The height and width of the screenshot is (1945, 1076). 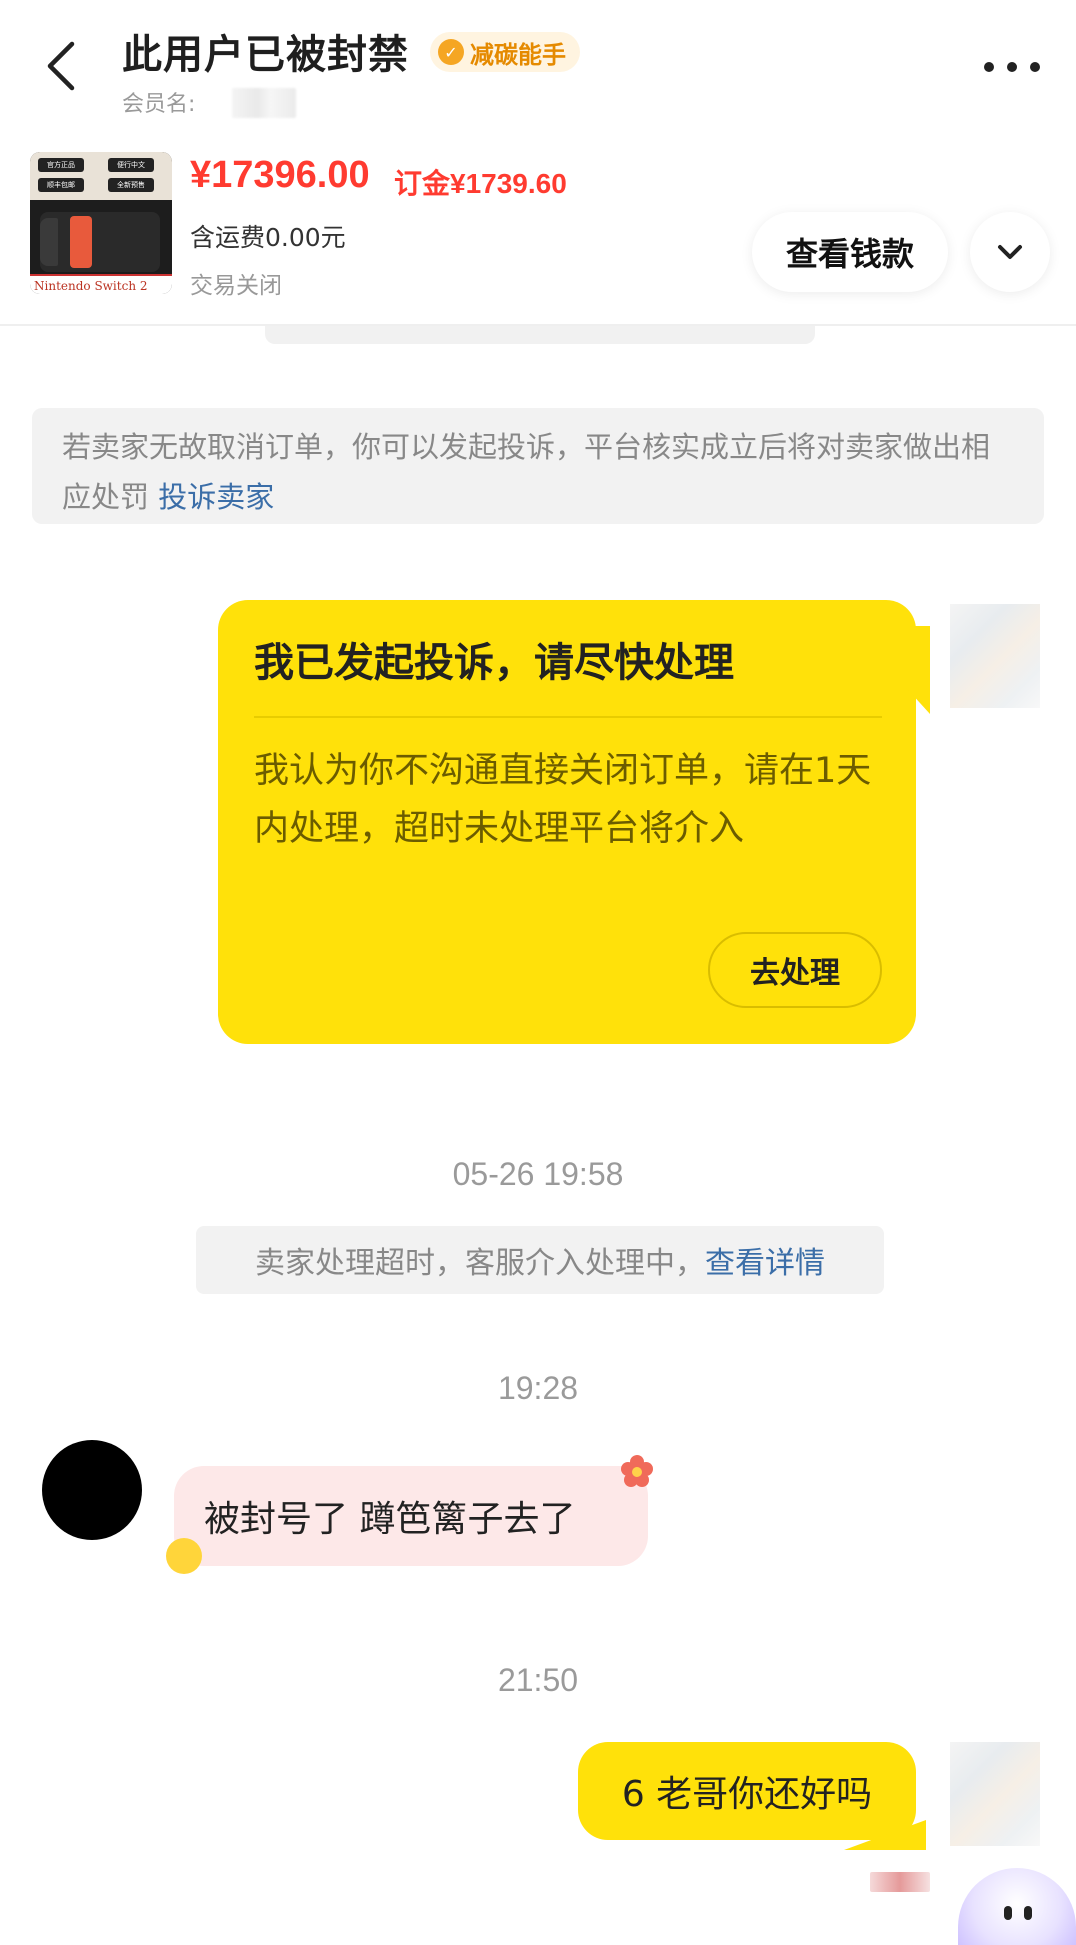 I want to click on trade-status: 交易关闭, so click(x=236, y=286).